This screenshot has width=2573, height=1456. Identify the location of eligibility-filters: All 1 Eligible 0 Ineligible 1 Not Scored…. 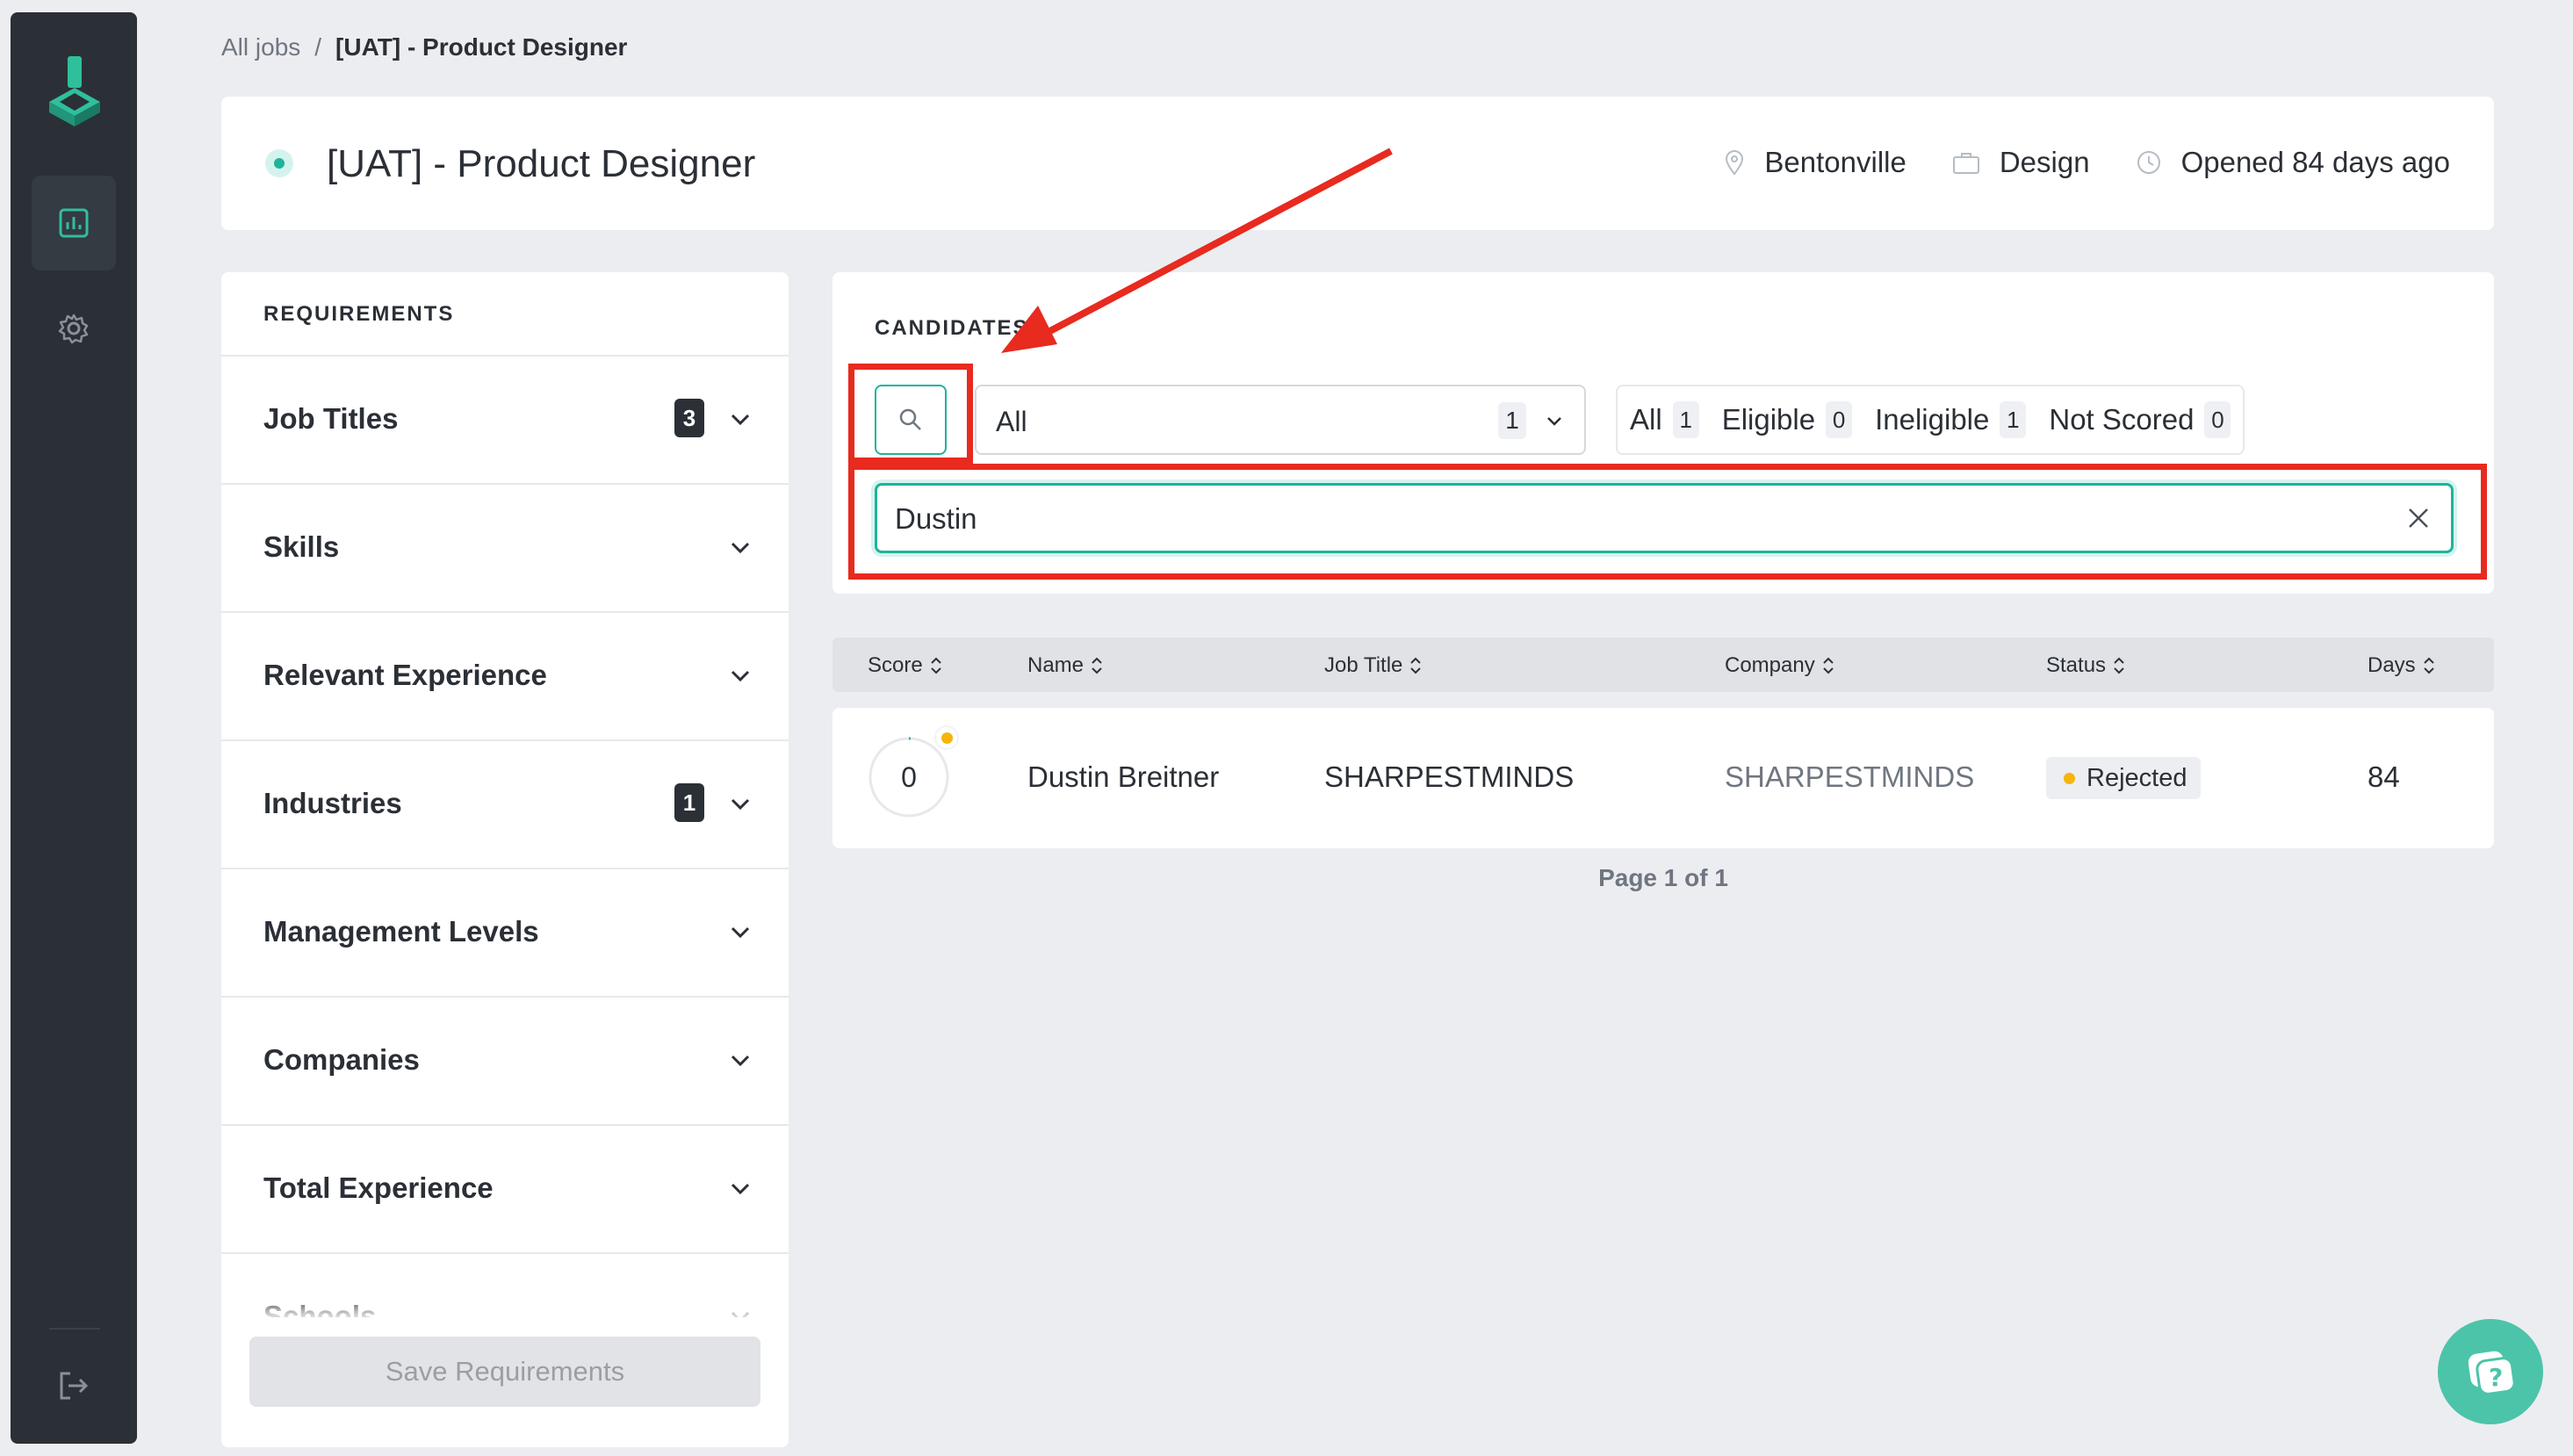
(1930, 420).